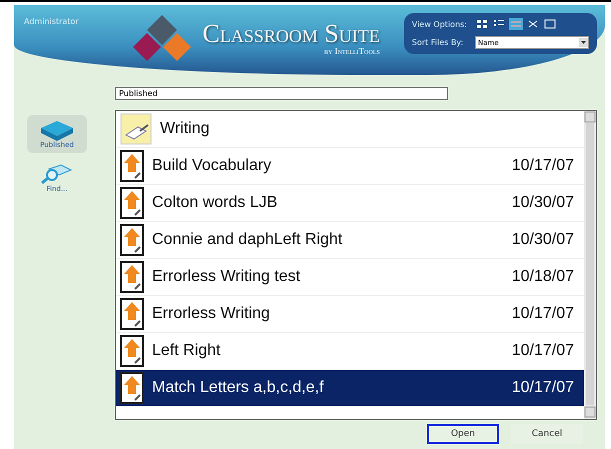 Image resolution: width=611 pixels, height=449 pixels. Describe the element at coordinates (350, 240) in the screenshot. I see `file-row: Connie and daphLeft Right 10/30/07` at that location.